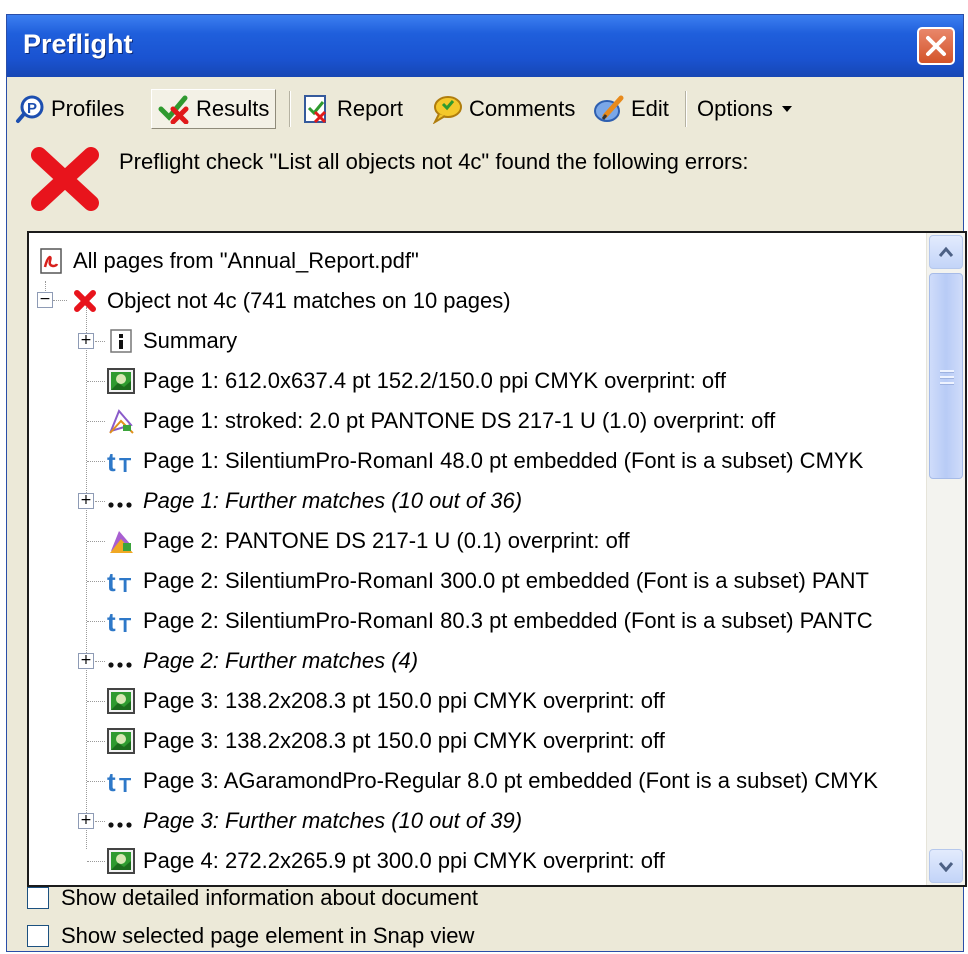  I want to click on pdf-file-icon, so click(51, 261).